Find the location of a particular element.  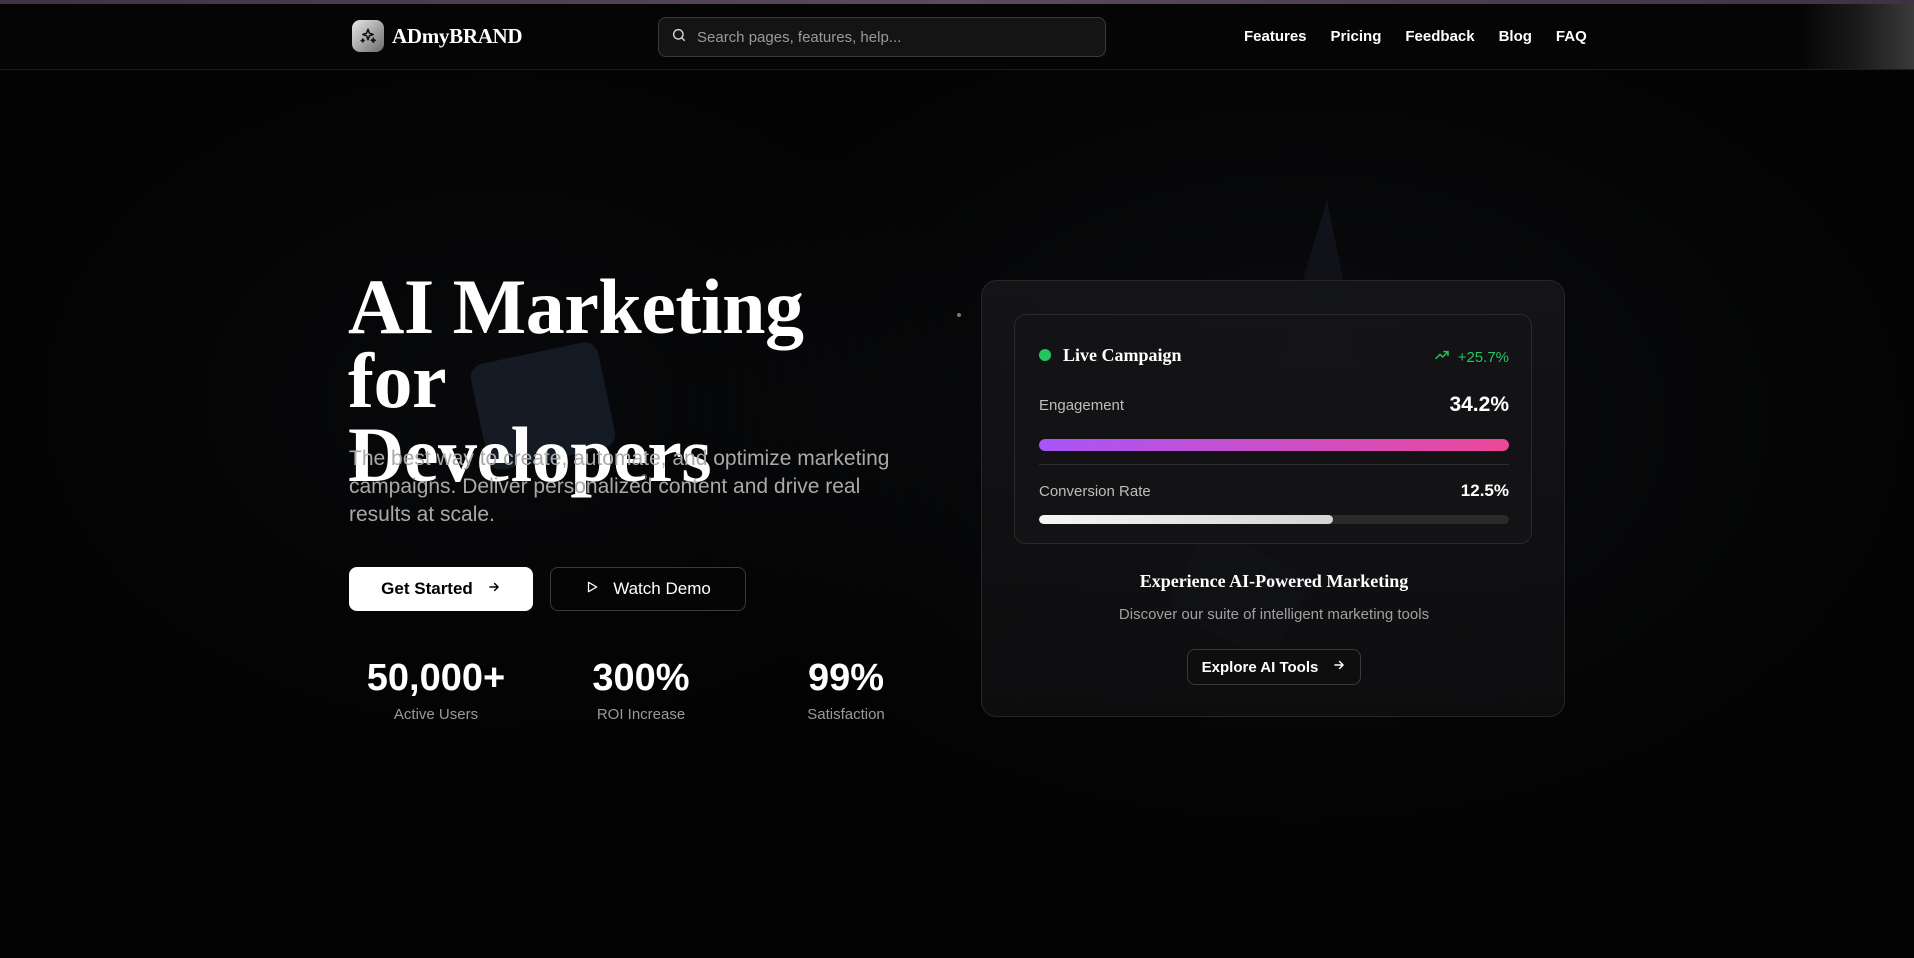

watch-demo-button: Watch Demo is located at coordinates (648, 589).